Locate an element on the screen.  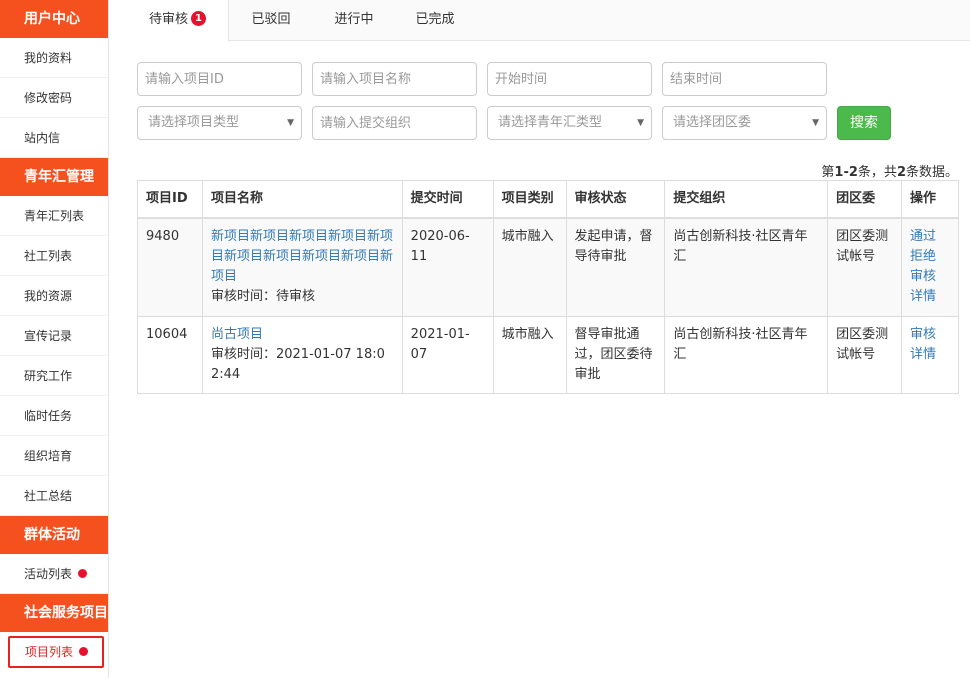
select-value: 请选择项目类型 is located at coordinates (194, 122).